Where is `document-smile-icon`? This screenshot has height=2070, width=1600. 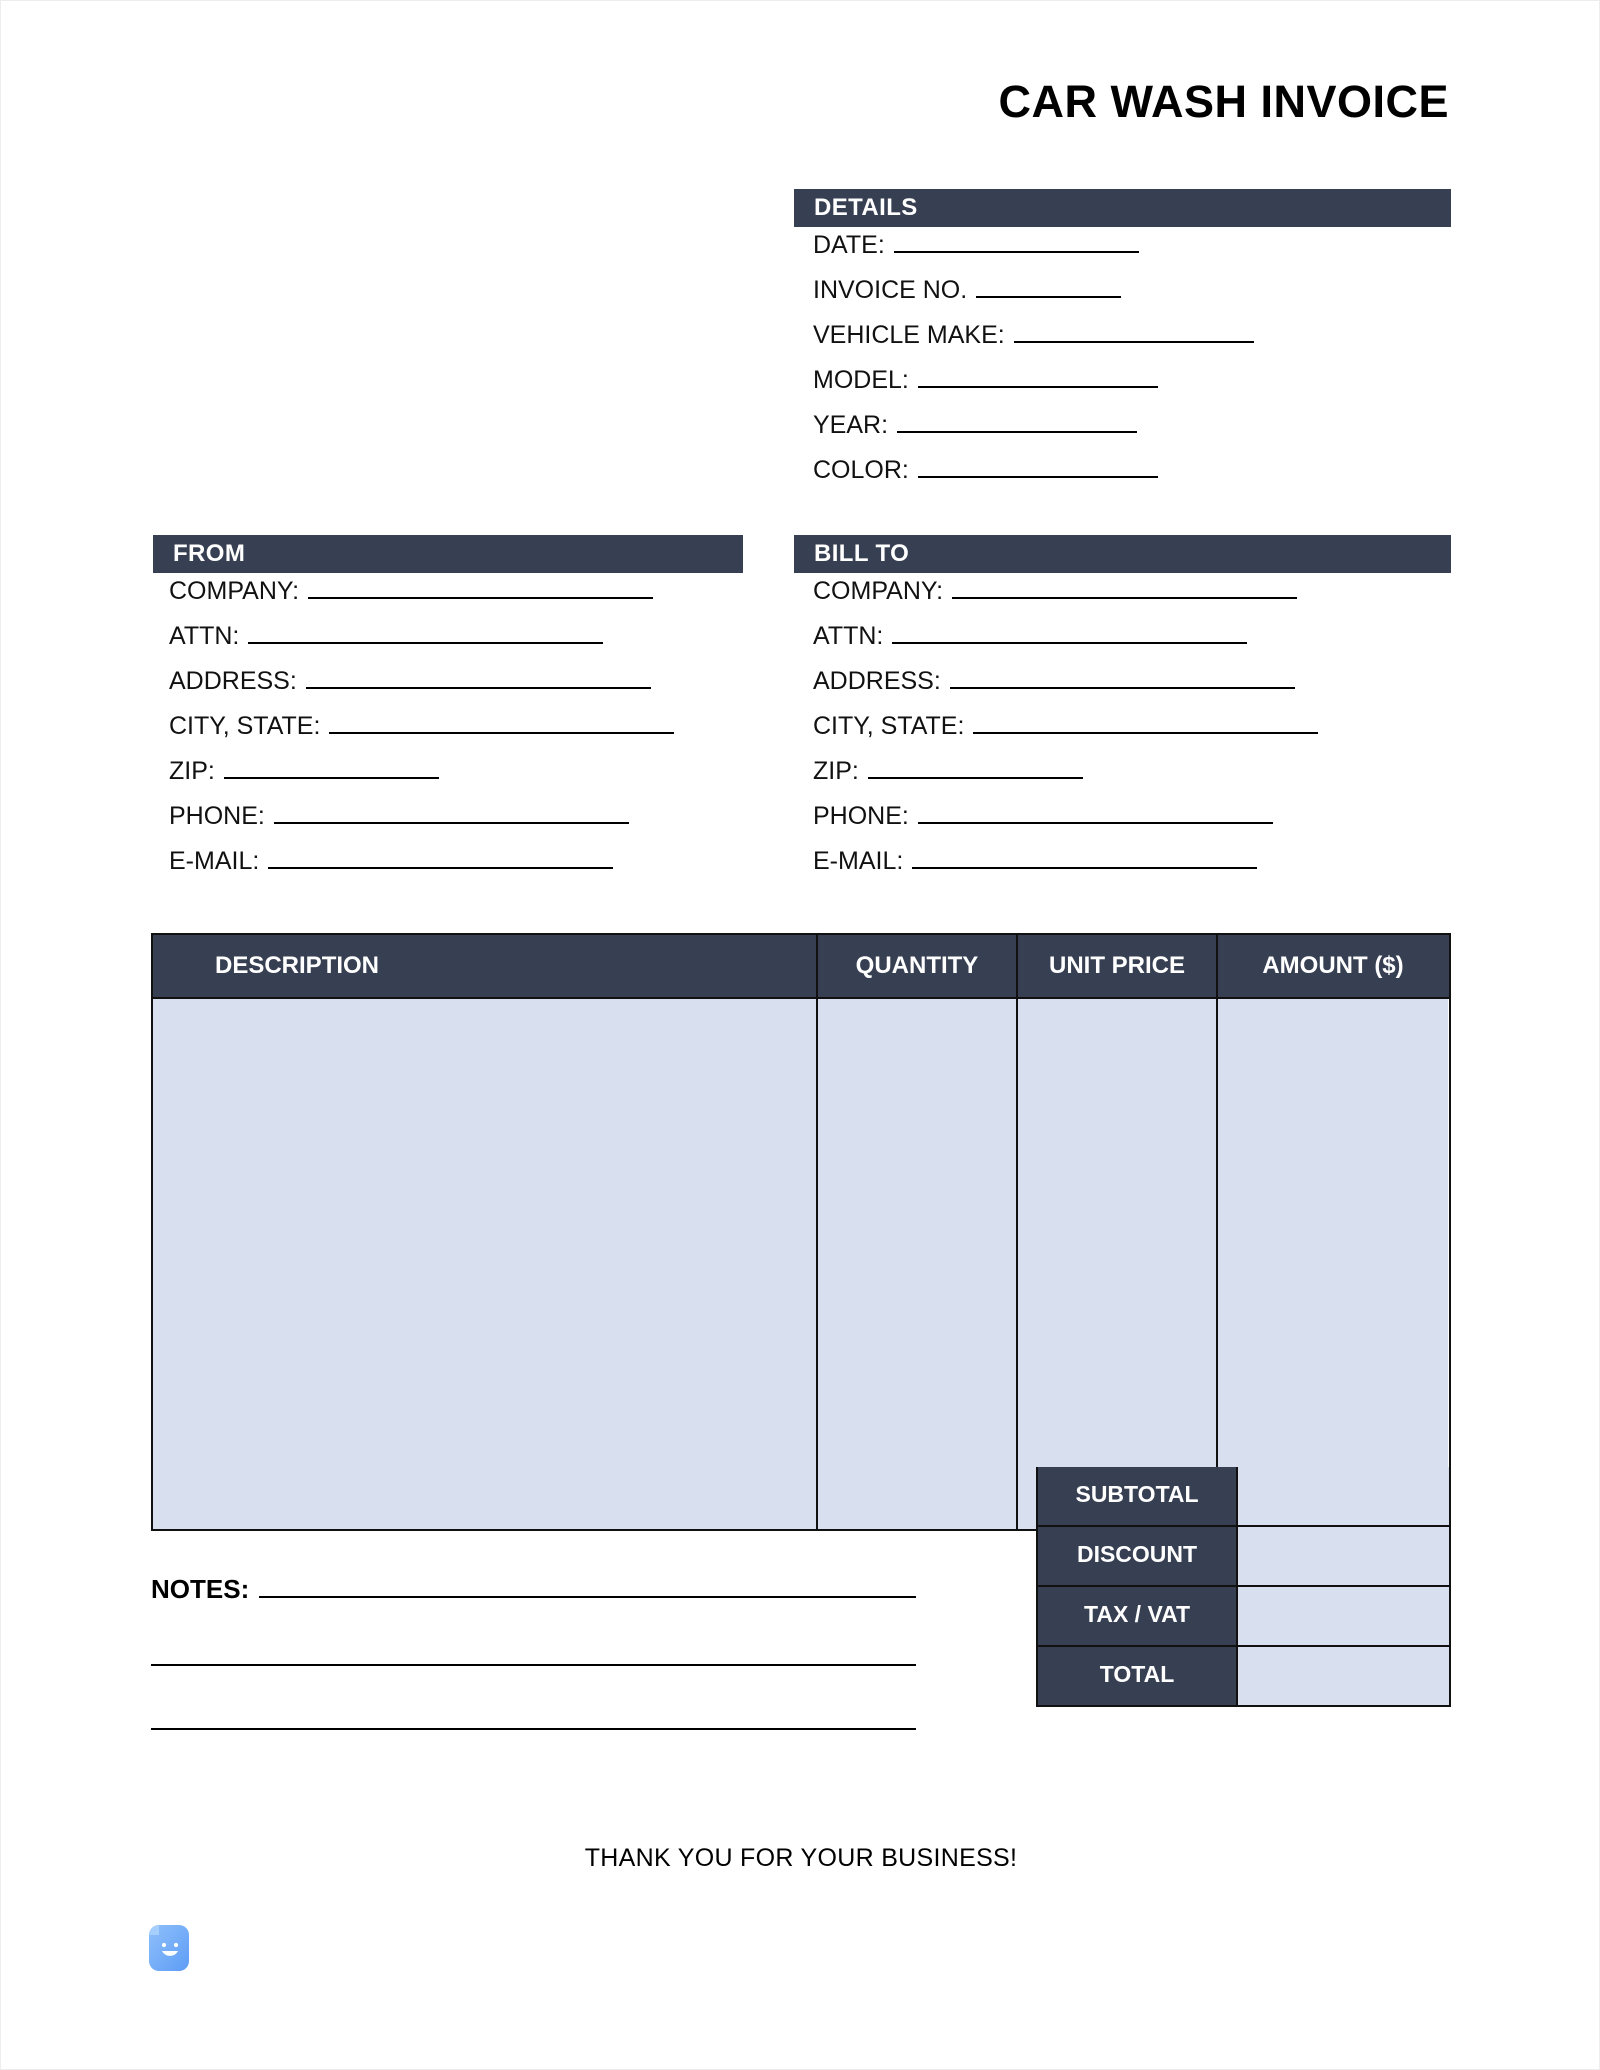 document-smile-icon is located at coordinates (173, 1948).